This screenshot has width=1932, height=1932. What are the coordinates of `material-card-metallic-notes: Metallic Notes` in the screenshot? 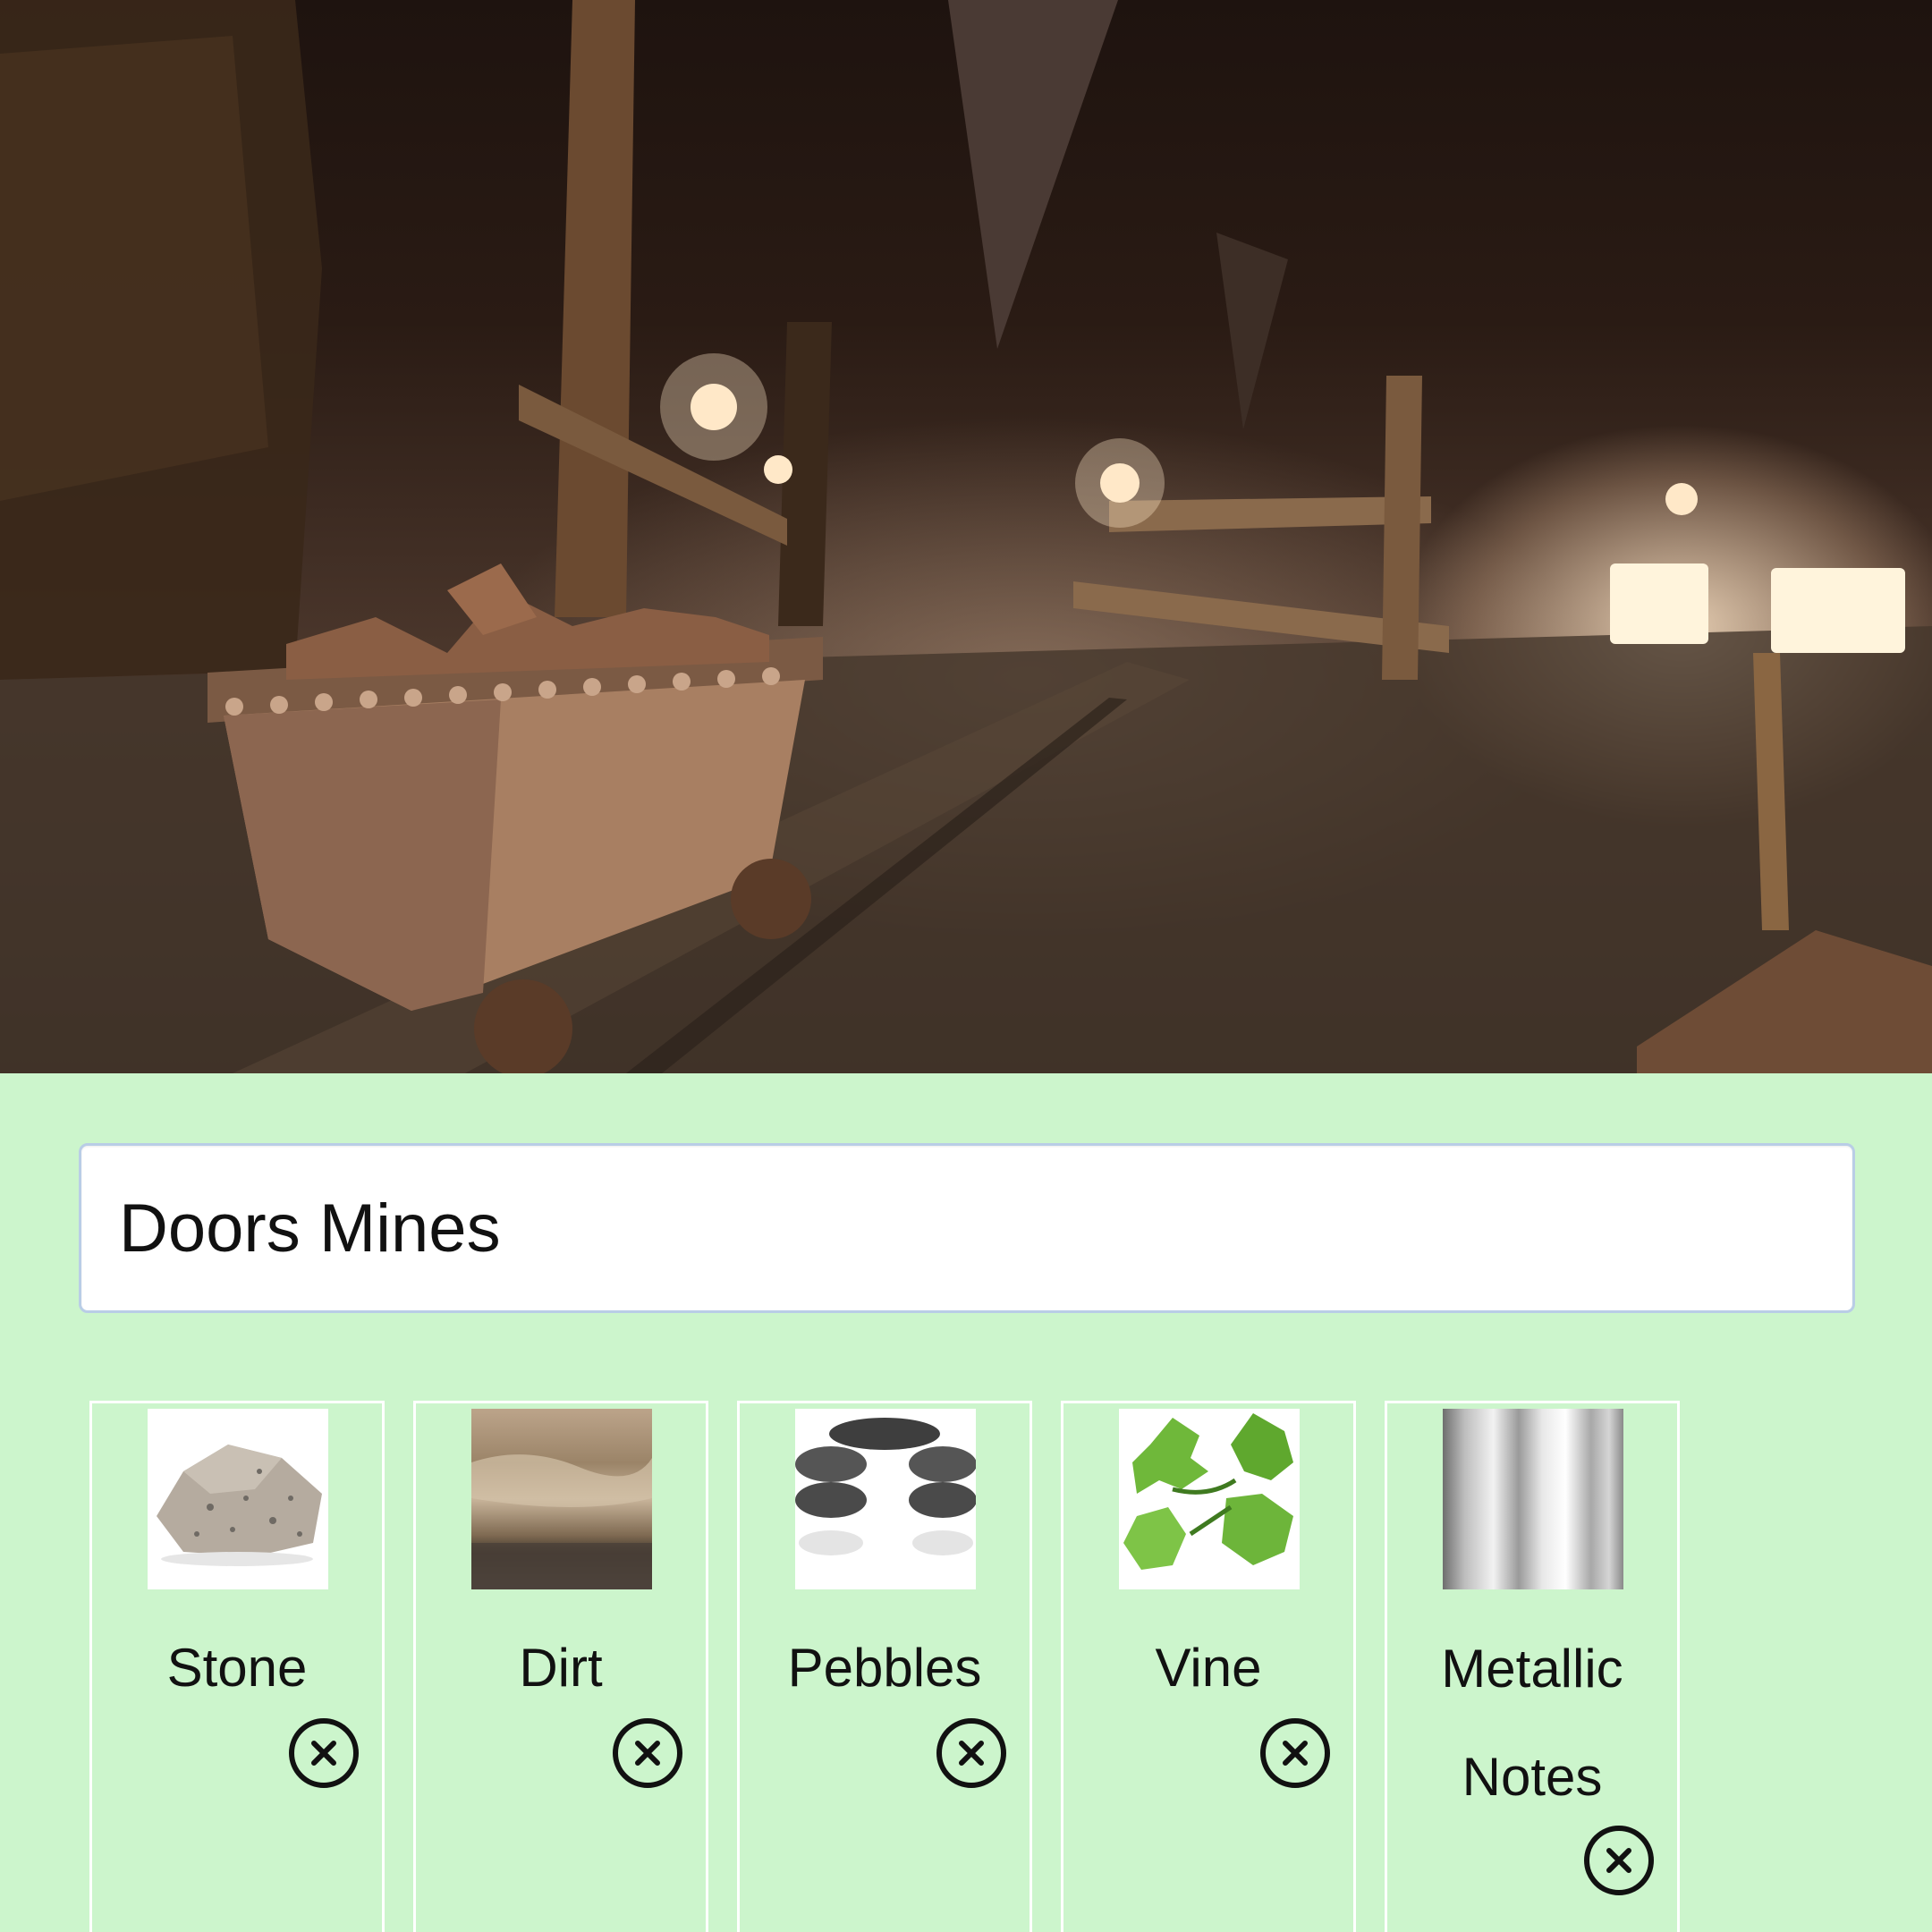 It's located at (1532, 1666).